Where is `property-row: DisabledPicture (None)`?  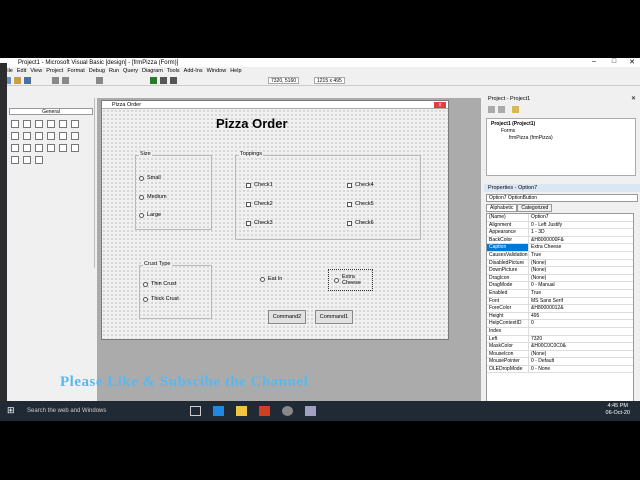 property-row: DisabledPicture (None) is located at coordinates (560, 263).